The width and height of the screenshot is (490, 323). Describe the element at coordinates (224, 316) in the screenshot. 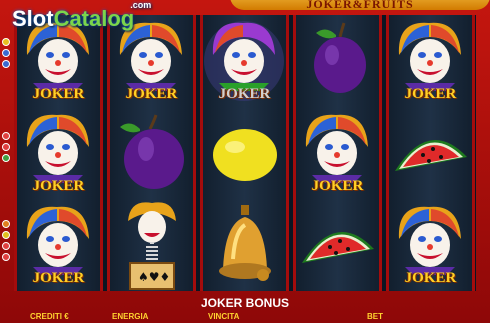

I see `win-label: VINCITA` at that location.